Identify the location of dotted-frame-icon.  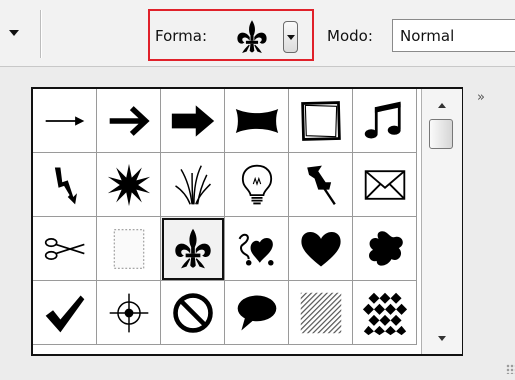
(128, 248).